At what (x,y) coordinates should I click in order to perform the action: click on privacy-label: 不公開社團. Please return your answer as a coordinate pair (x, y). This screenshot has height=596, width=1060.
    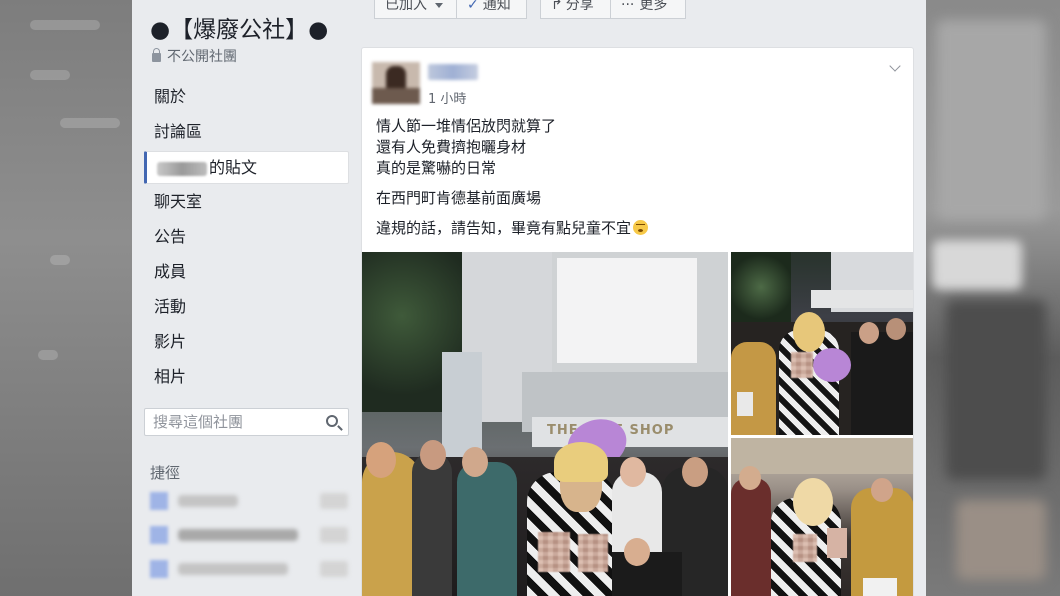
    Looking at the image, I should click on (202, 57).